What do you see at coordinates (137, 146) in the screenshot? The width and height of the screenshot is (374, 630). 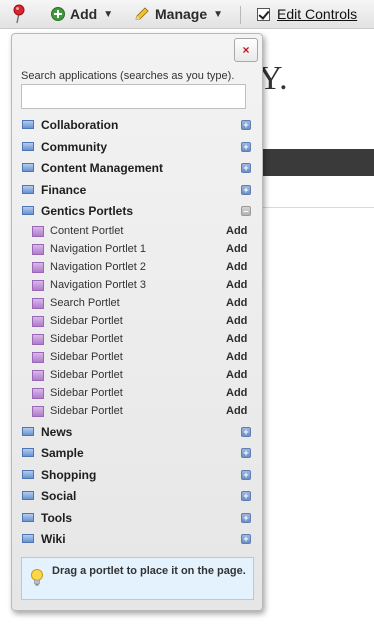 I see `category-community: Community +` at bounding box center [137, 146].